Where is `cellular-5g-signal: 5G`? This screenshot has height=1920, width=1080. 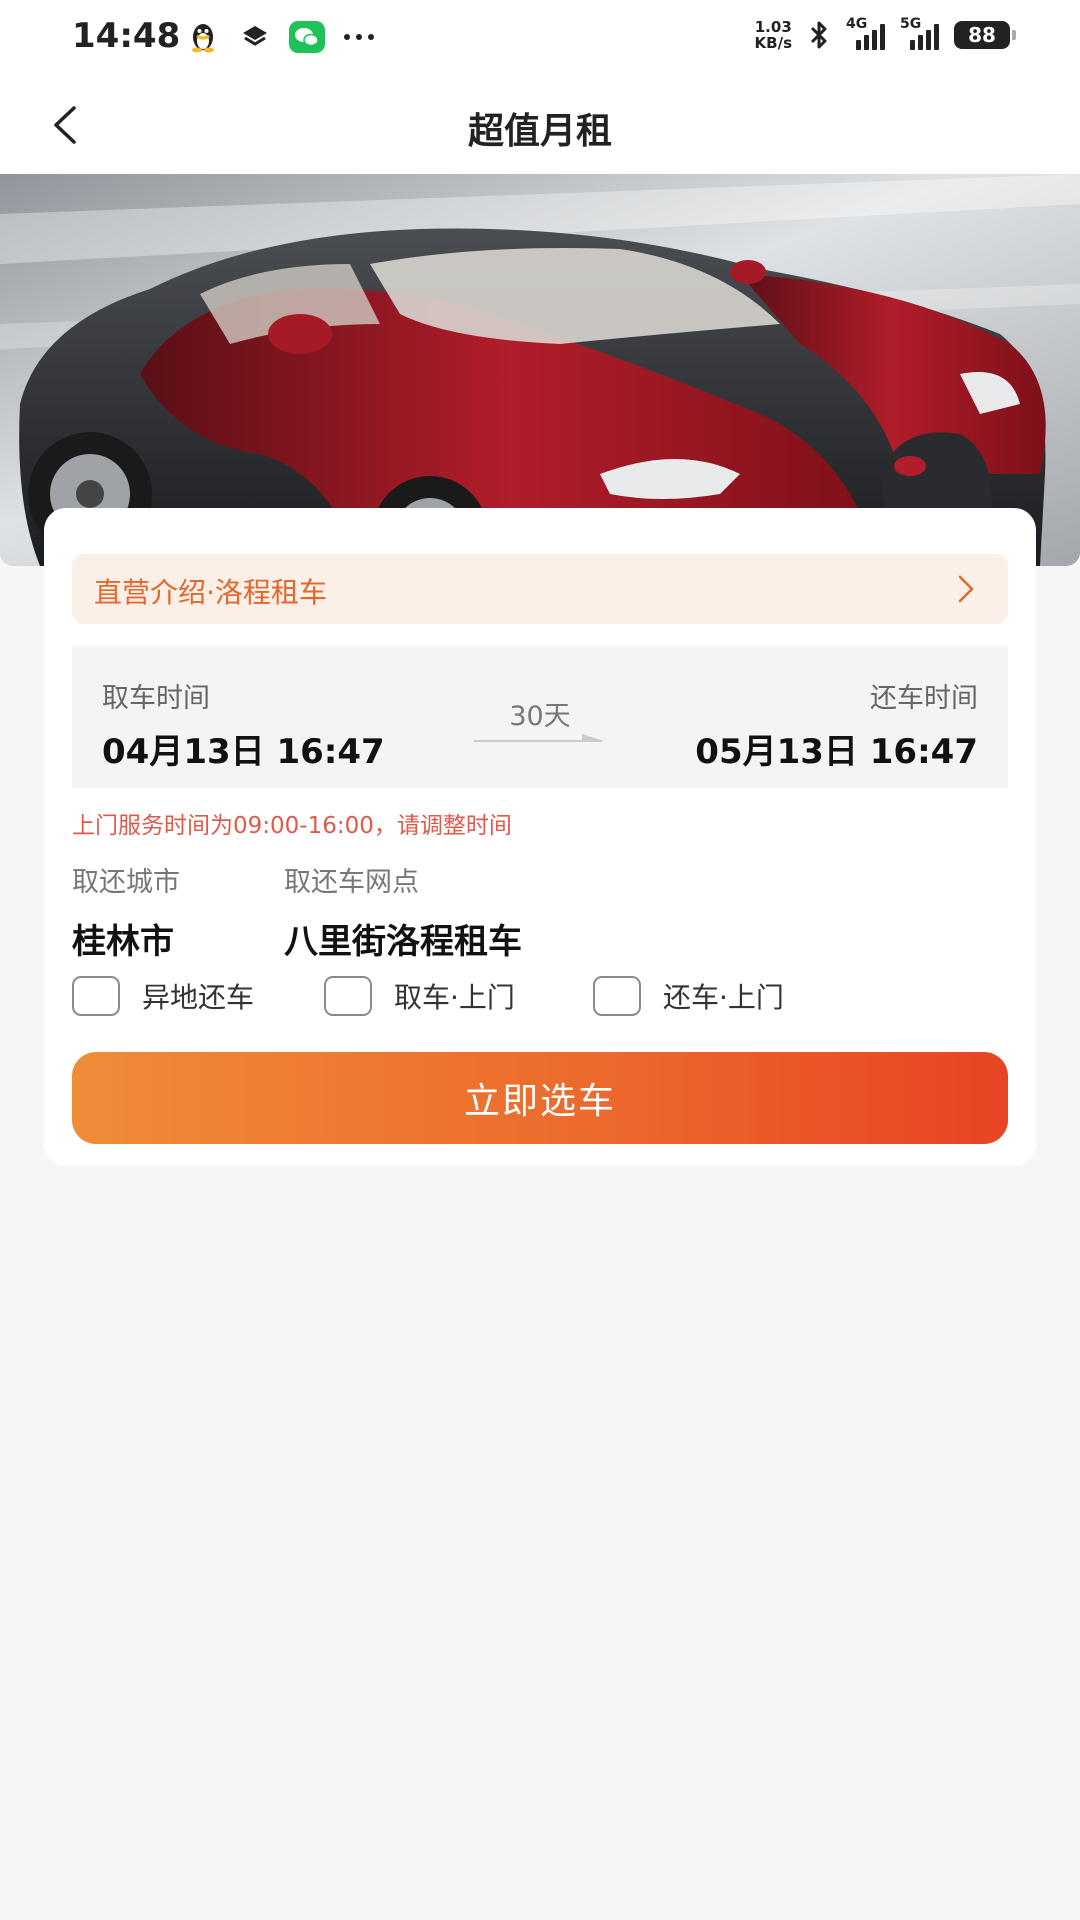
cellular-5g-signal: 5G is located at coordinates (922, 33).